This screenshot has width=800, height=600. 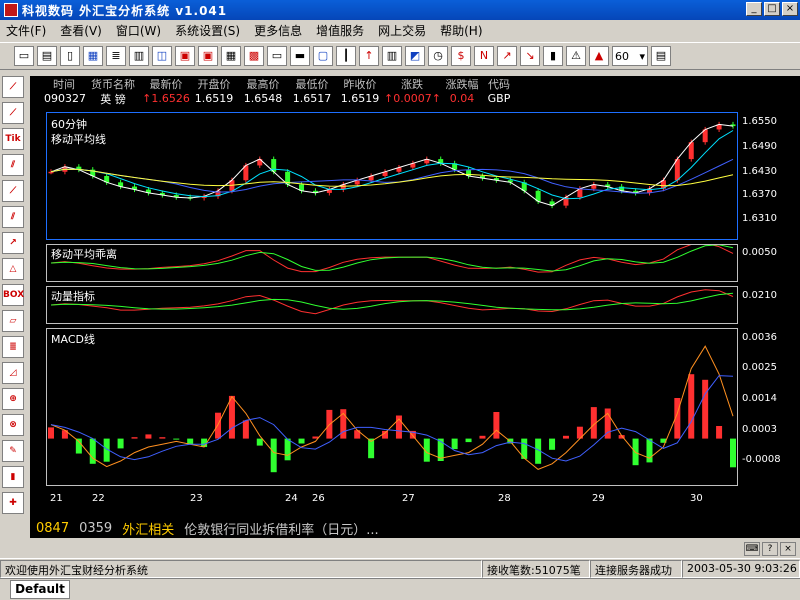 I want to click on trend-down-icon: ↘, so click(x=530, y=56).